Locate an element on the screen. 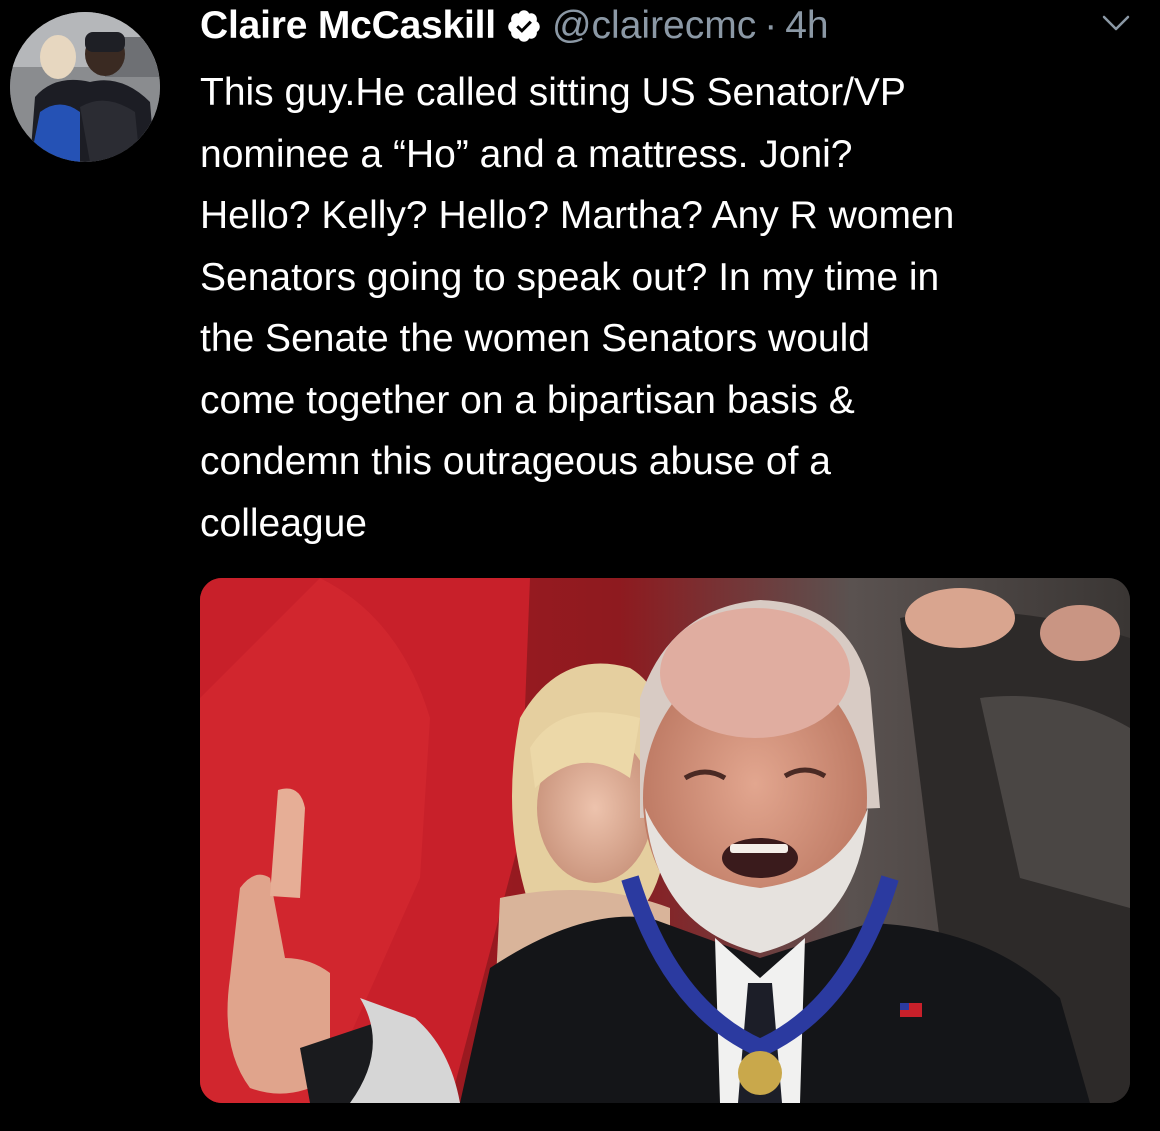  verified-badge-icon is located at coordinates (524, 26).